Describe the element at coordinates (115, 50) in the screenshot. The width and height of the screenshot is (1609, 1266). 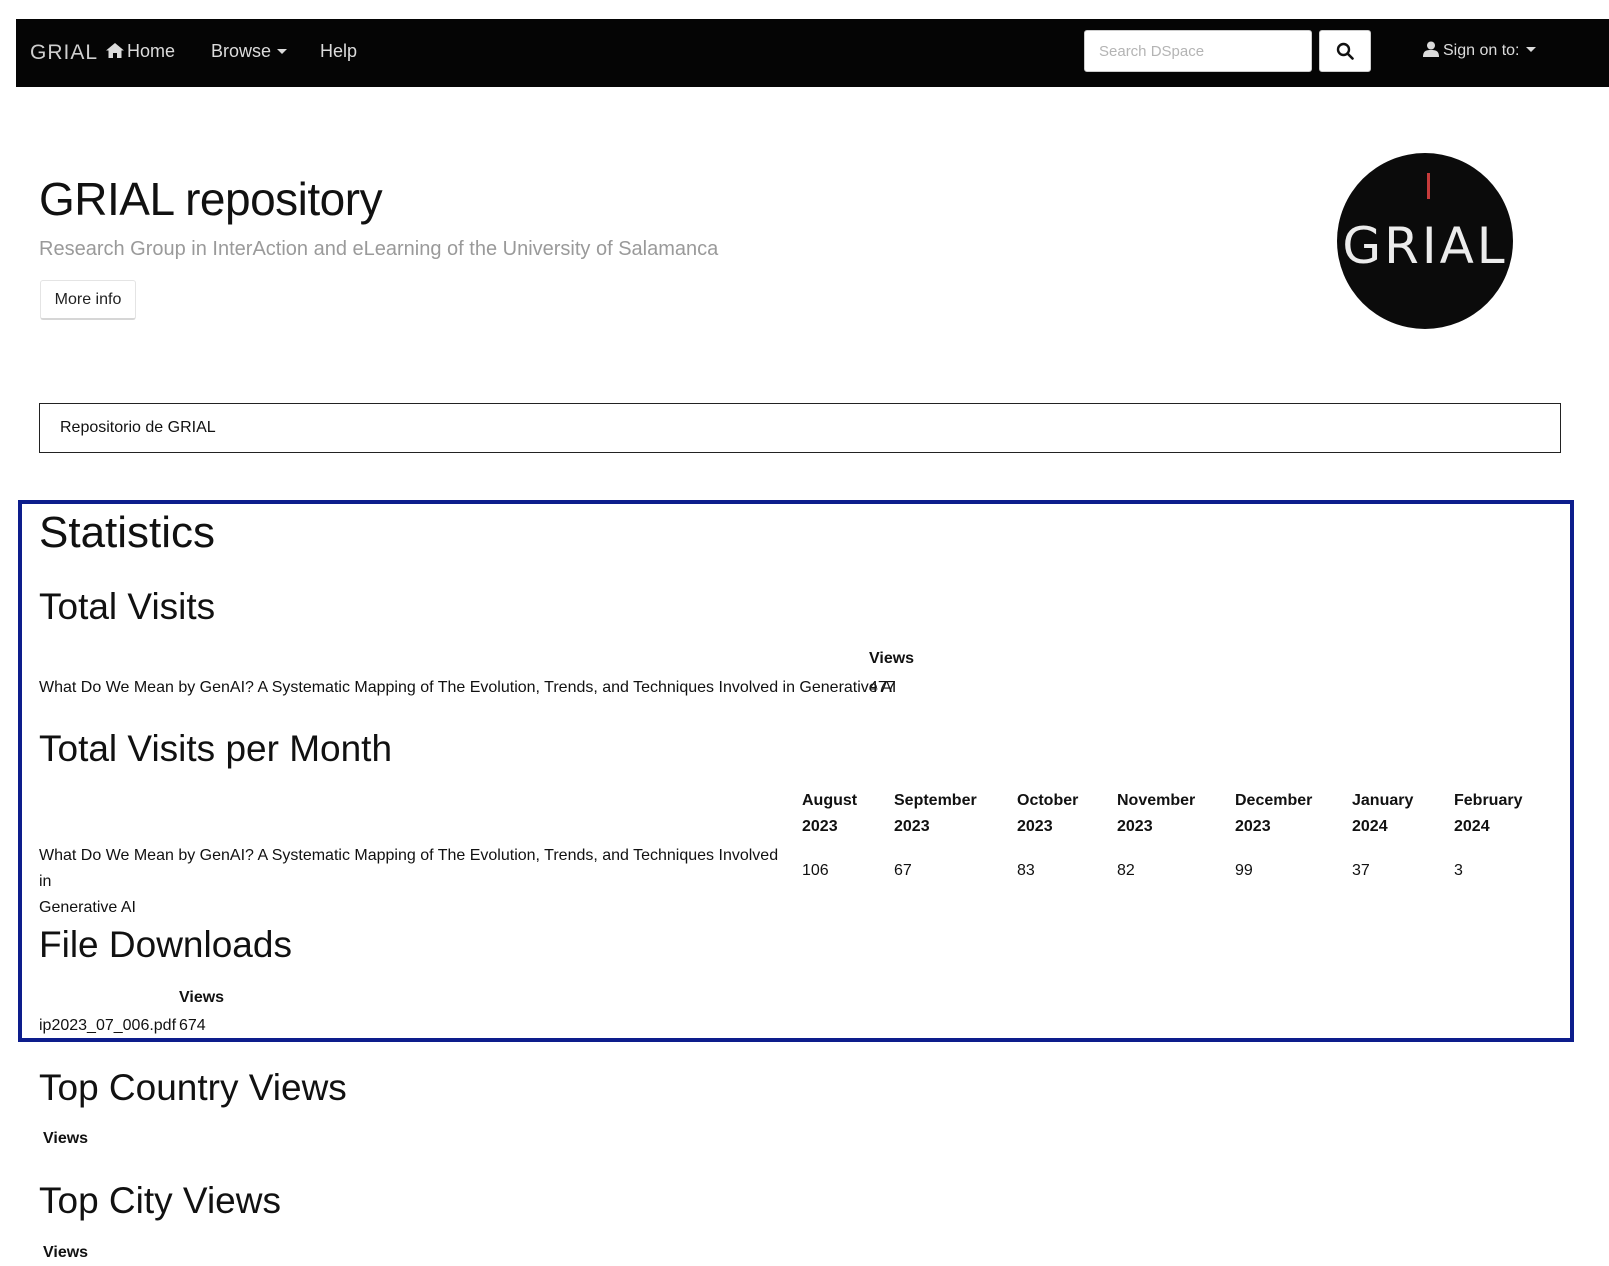
I see `home-icon` at that location.